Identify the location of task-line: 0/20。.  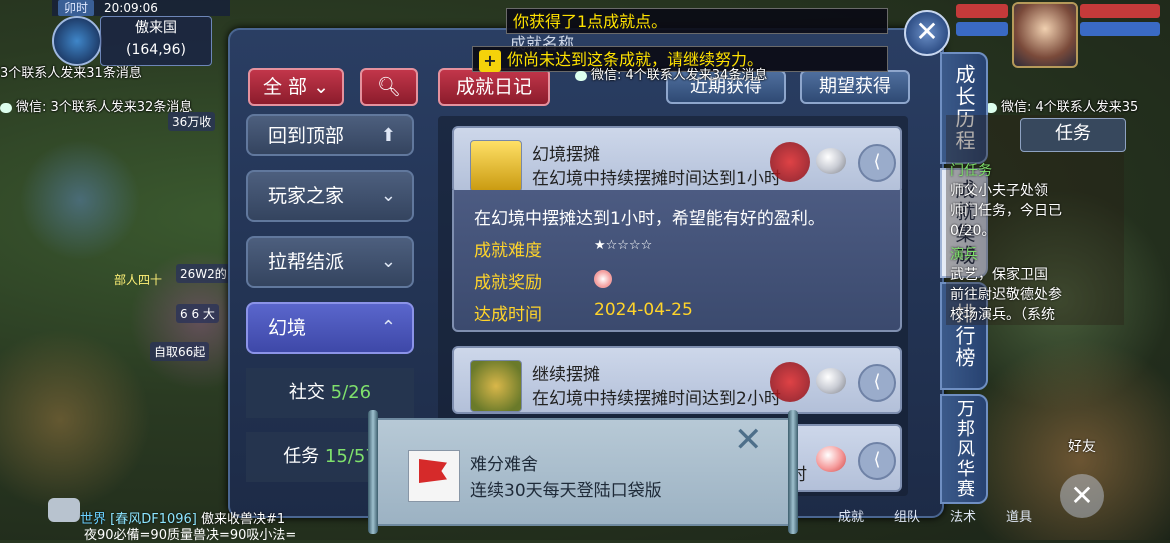
(973, 231).